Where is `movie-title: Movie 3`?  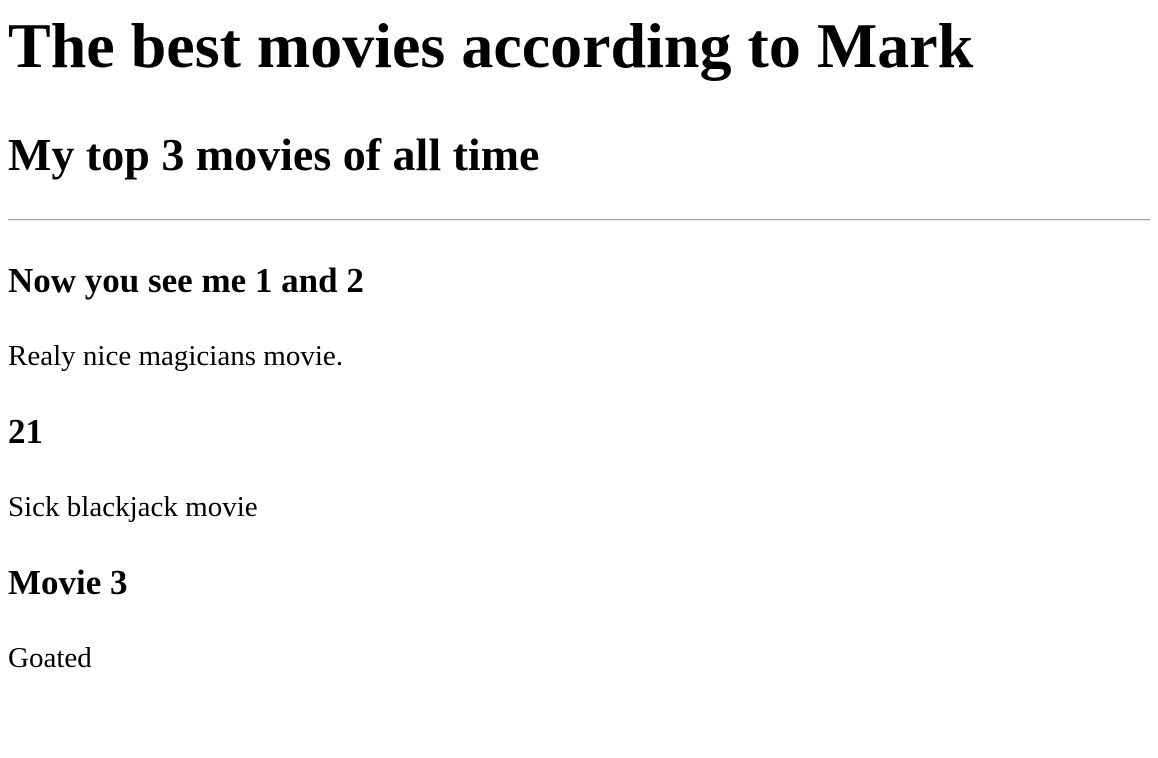
movie-title: Movie 3 is located at coordinates (68, 582).